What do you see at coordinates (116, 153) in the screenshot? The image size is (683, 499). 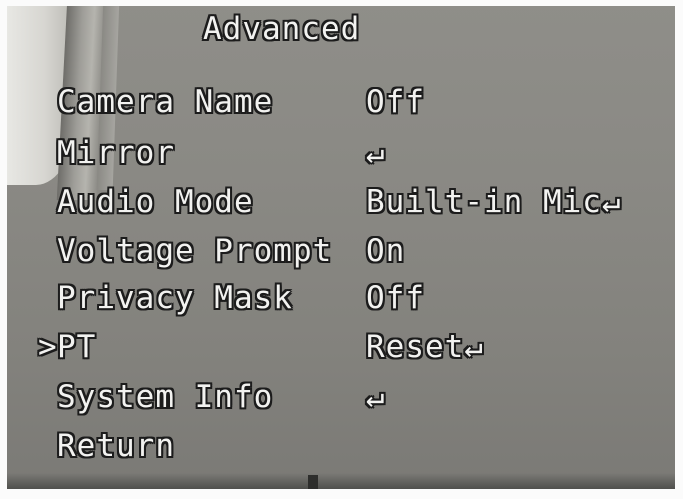 I see `menu-item-label: Mirror` at bounding box center [116, 153].